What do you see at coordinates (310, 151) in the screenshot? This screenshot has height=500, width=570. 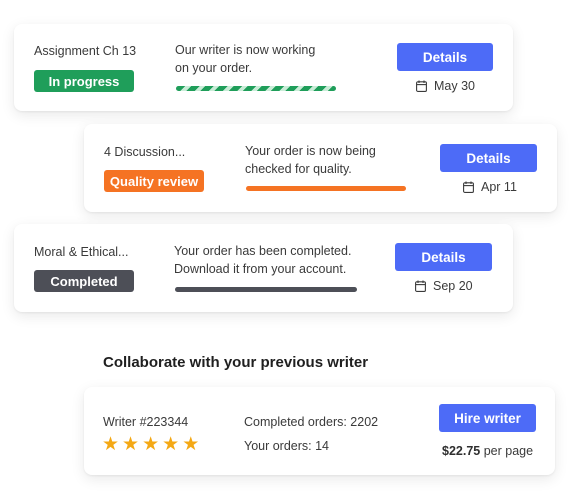 I see `order-message-line: Your order is now being` at bounding box center [310, 151].